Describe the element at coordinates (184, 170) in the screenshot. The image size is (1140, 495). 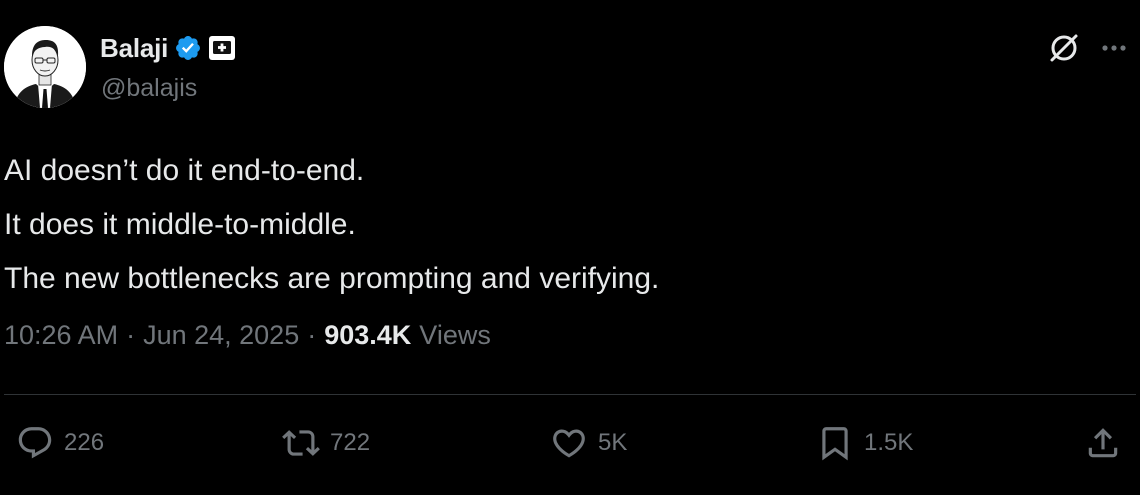
I see `tweet-text-line: AI doesn’t do it end-to-end.` at that location.